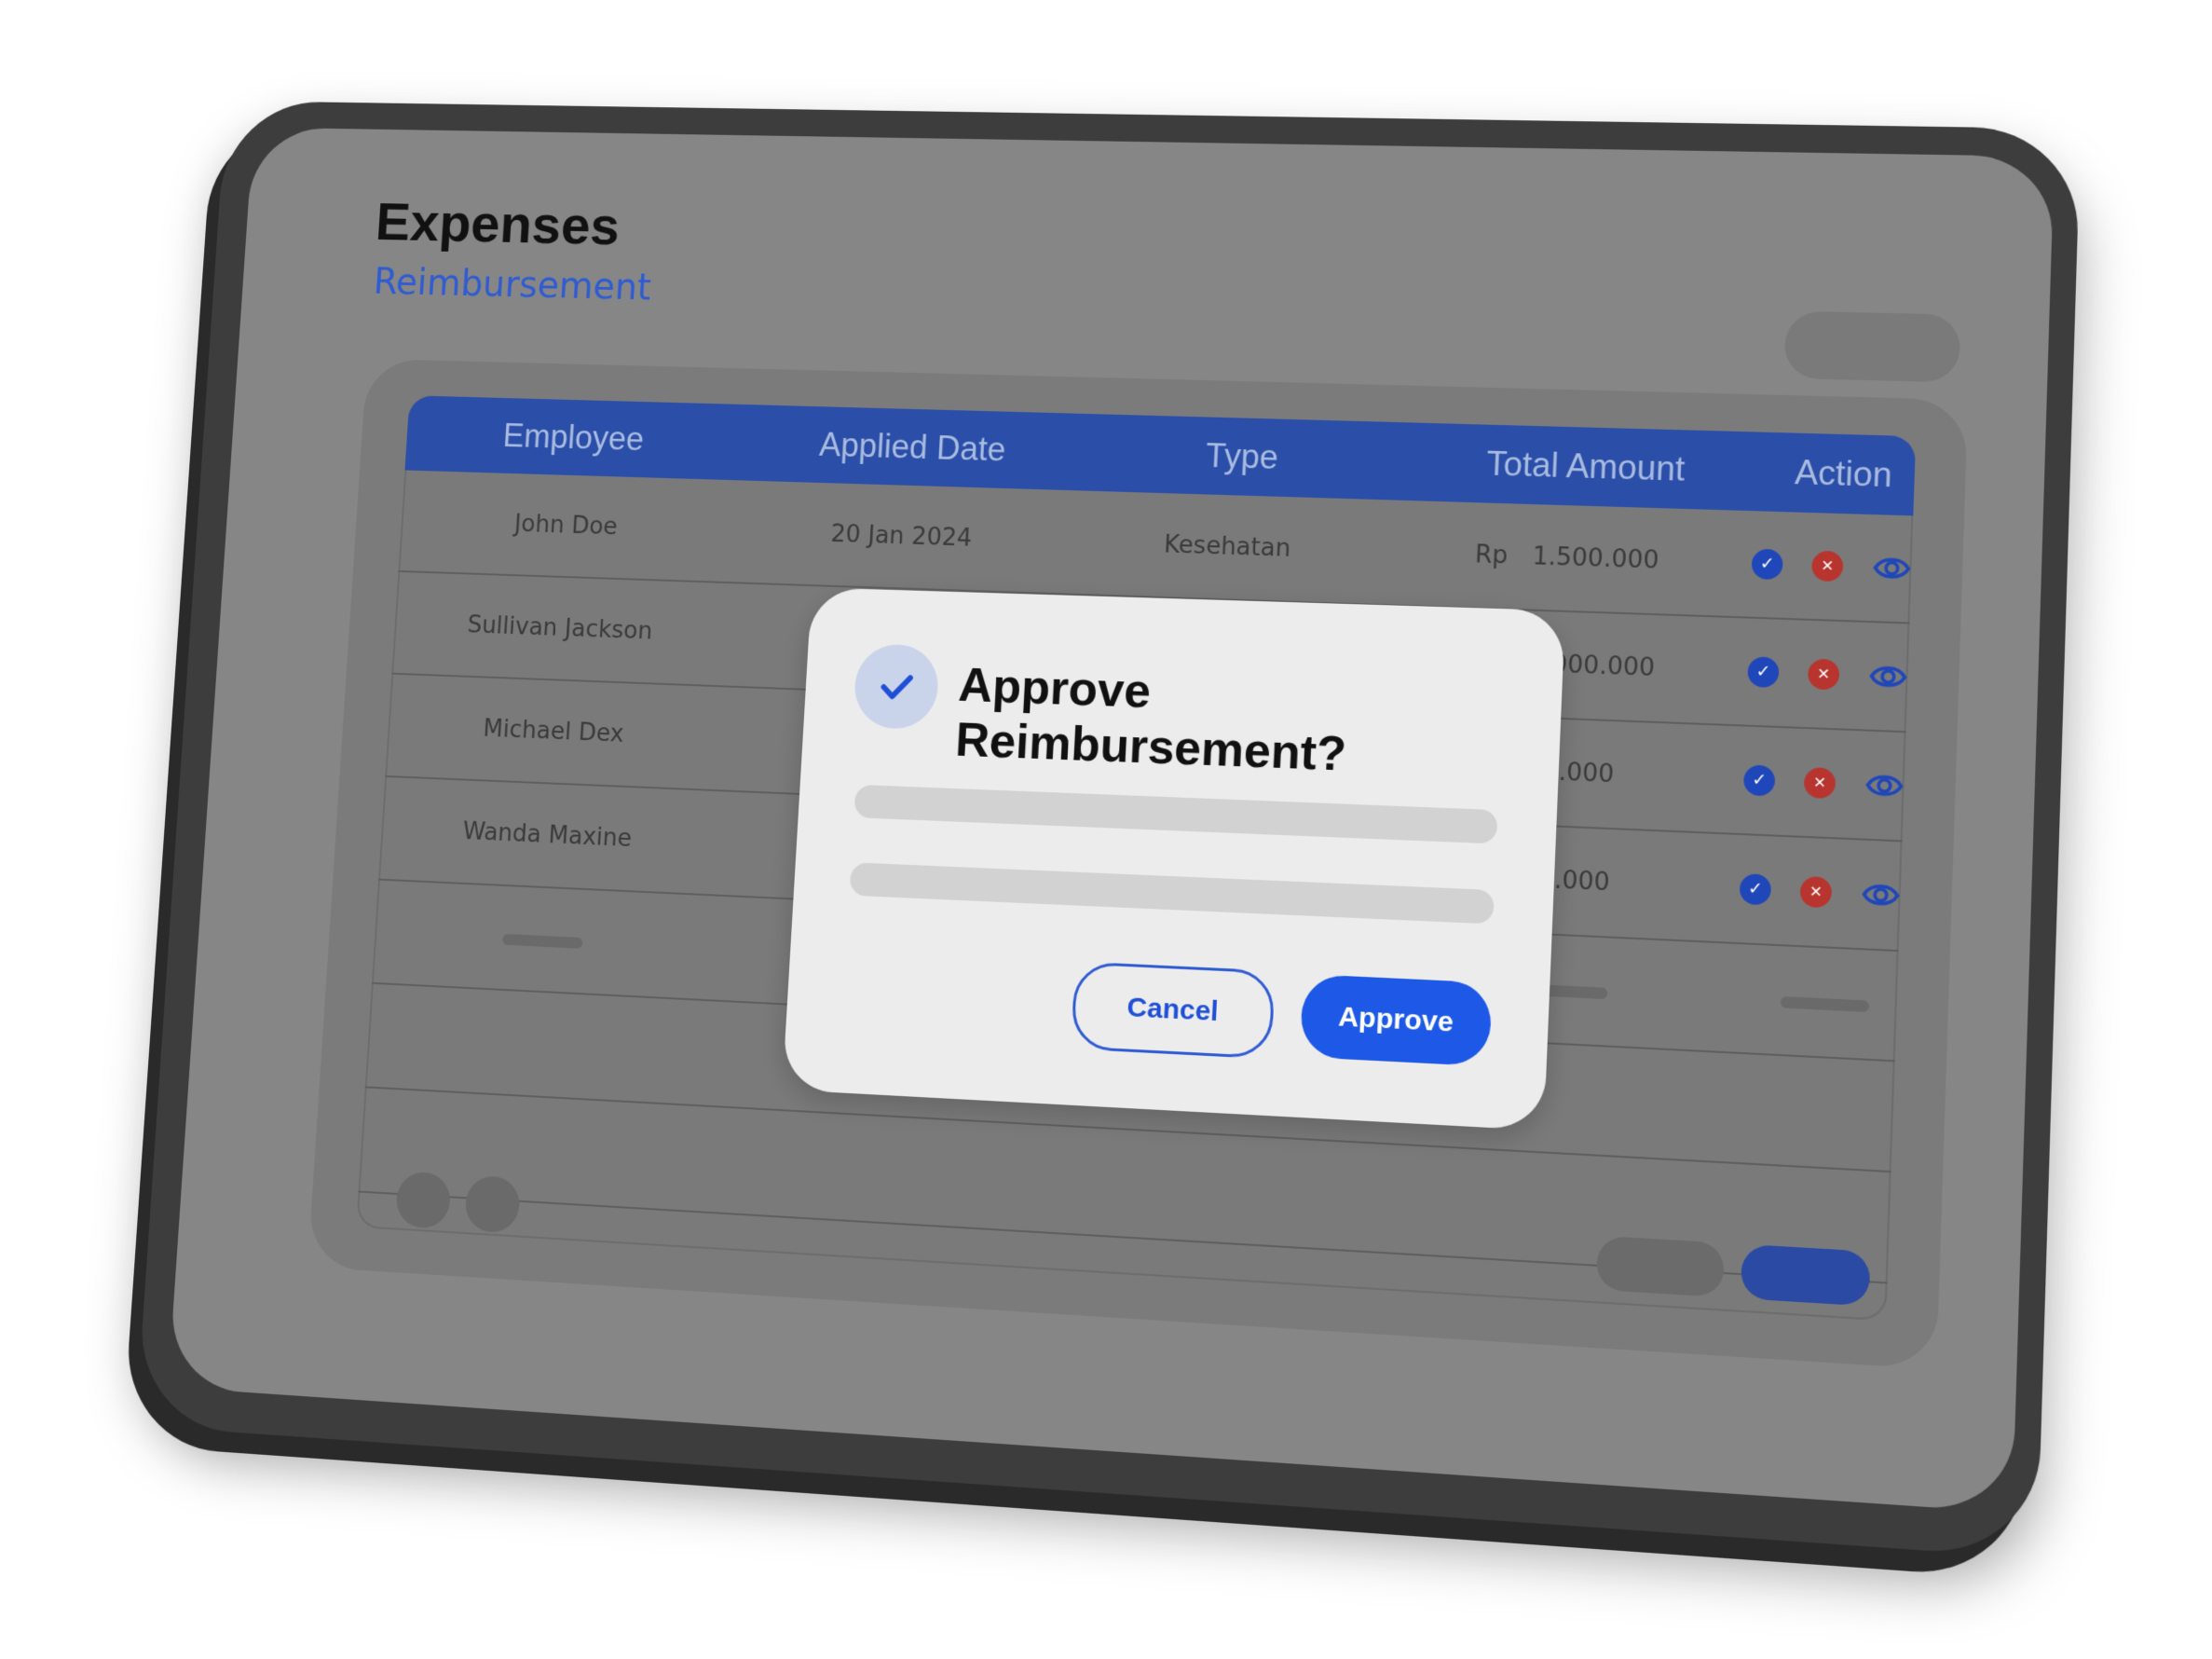  What do you see at coordinates (547, 835) in the screenshot?
I see `cell-employee: Wanda Maxine` at bounding box center [547, 835].